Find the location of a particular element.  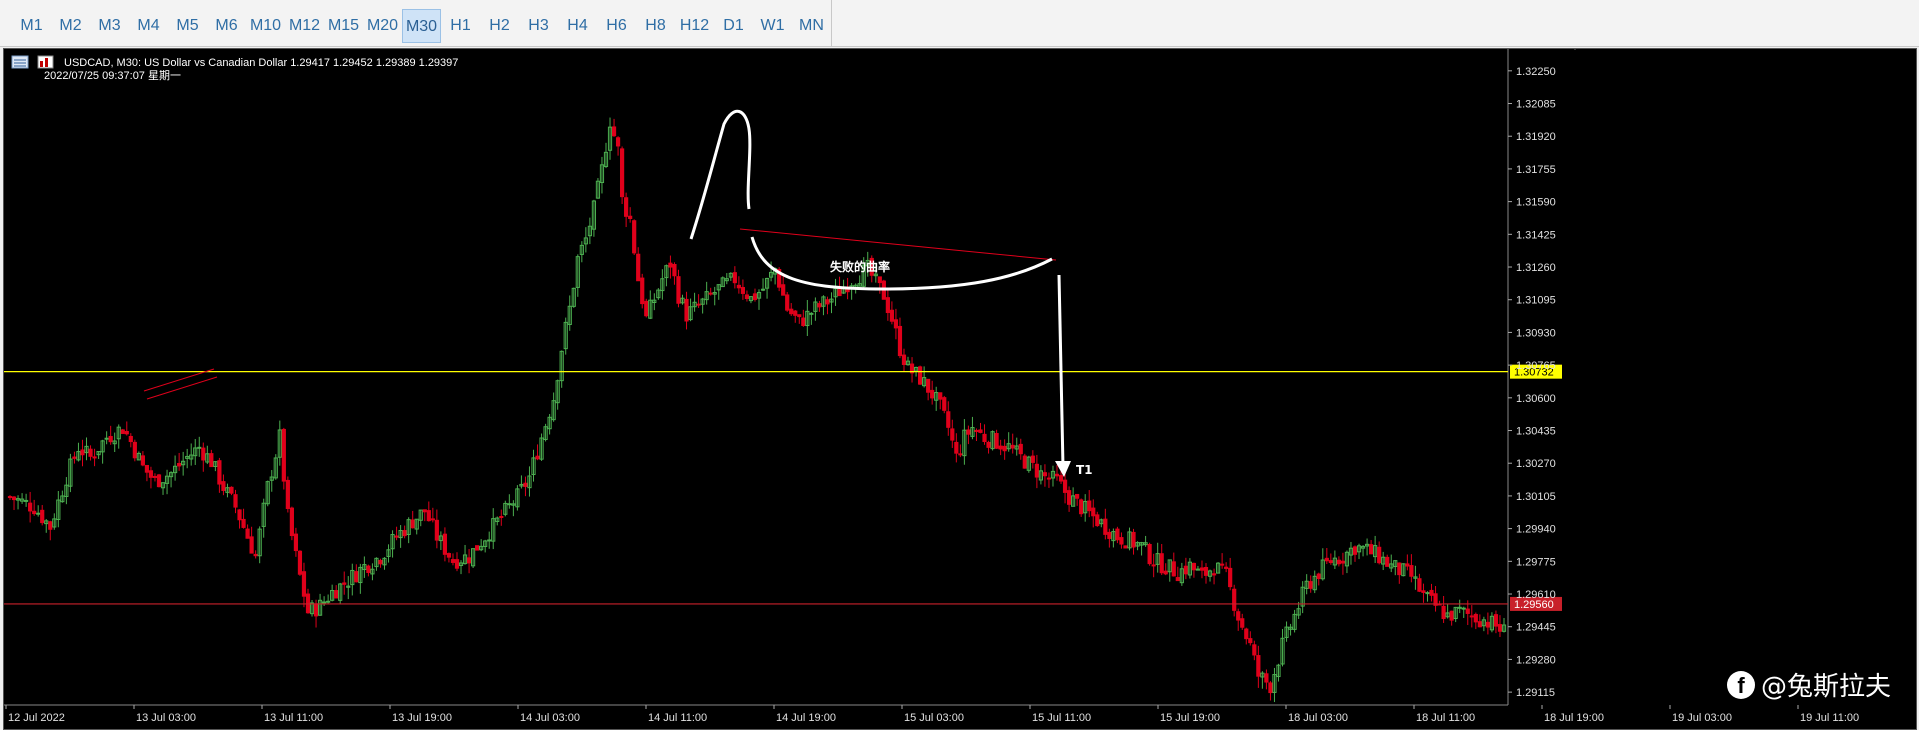

timeframe-button-m2: M2 is located at coordinates (70, 26).